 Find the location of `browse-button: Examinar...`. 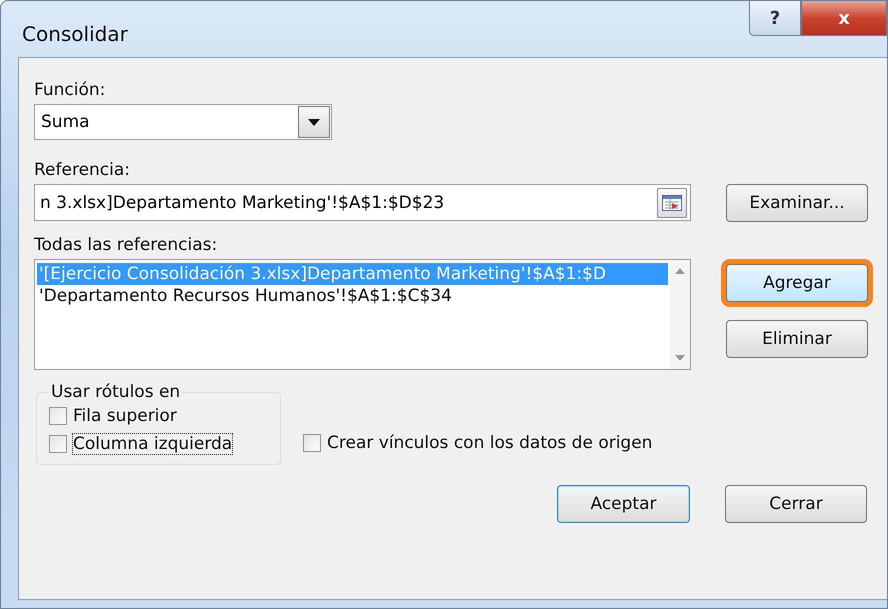

browse-button: Examinar... is located at coordinates (797, 203).